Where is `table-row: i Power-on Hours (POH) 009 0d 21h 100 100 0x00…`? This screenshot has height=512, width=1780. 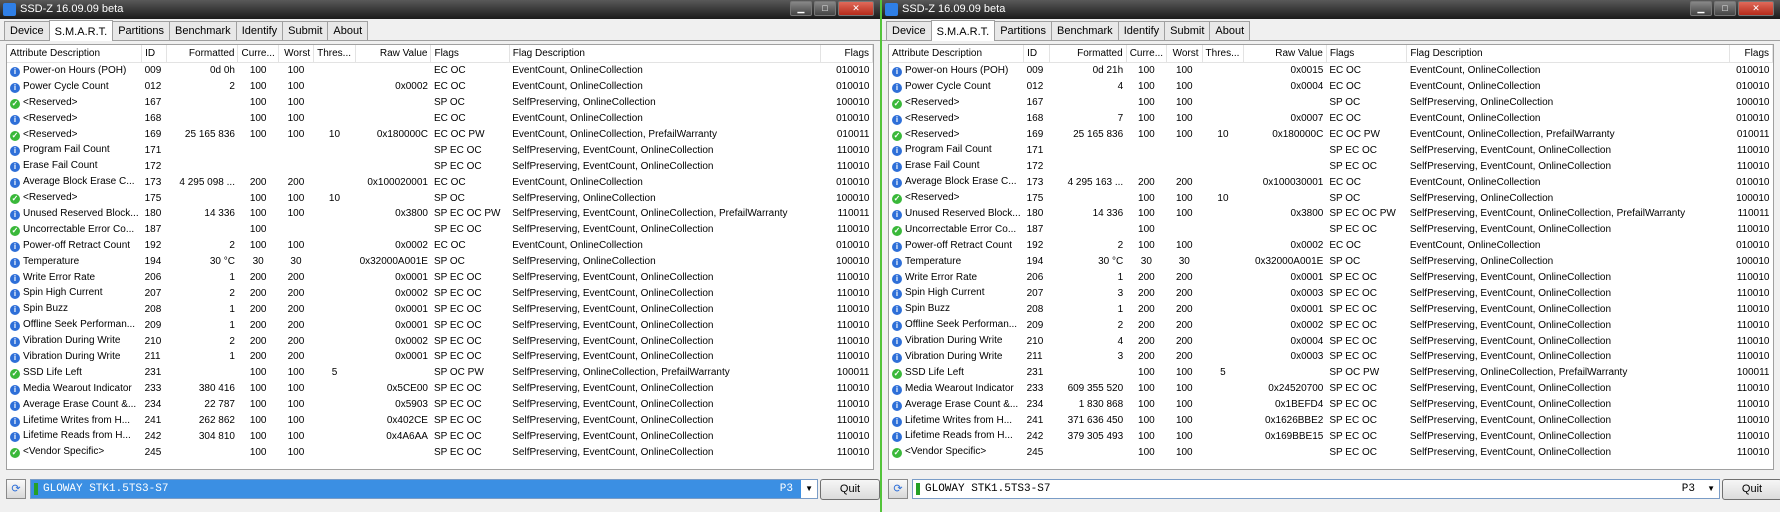
table-row: i Power-on Hours (POH) 009 0d 21h 100 100 0x00… is located at coordinates (1331, 71).